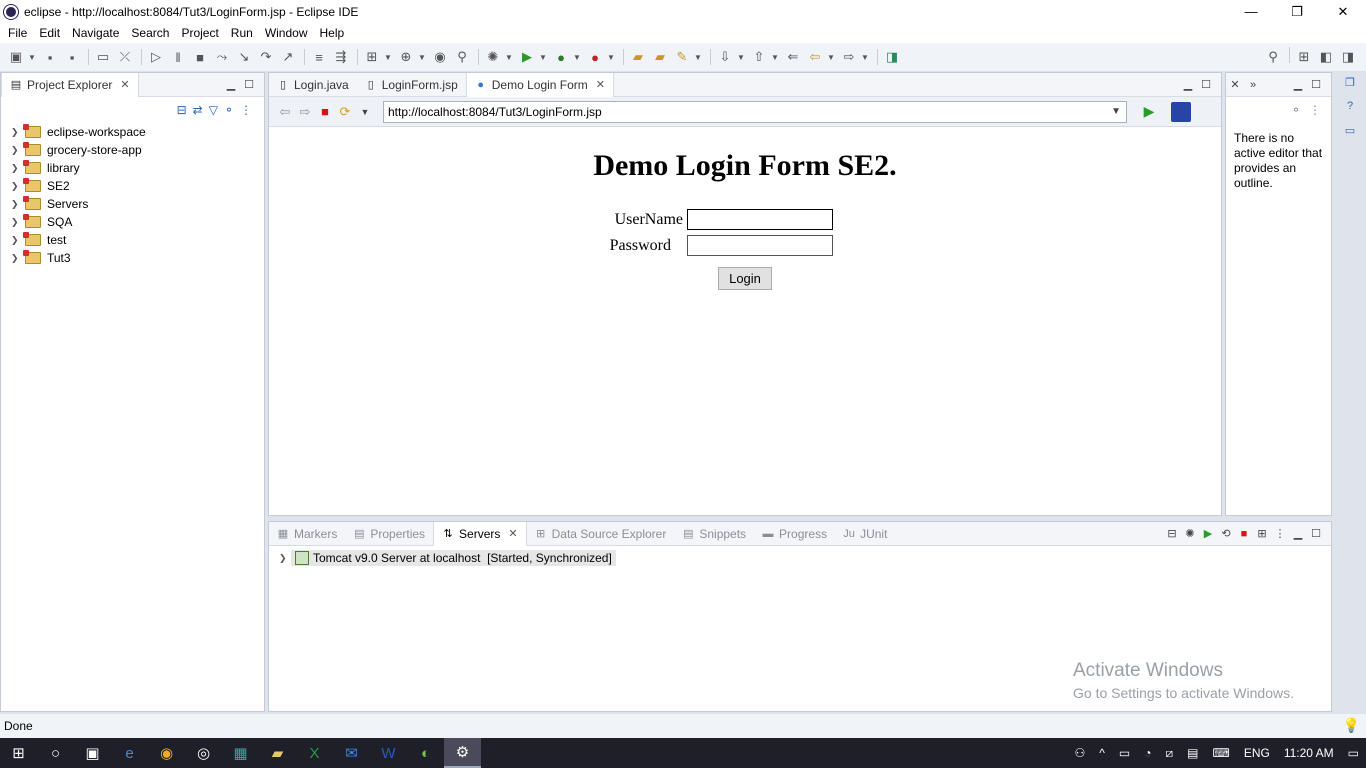  Describe the element at coordinates (325, 111) in the screenshot. I see `stop-icon: ■` at that location.